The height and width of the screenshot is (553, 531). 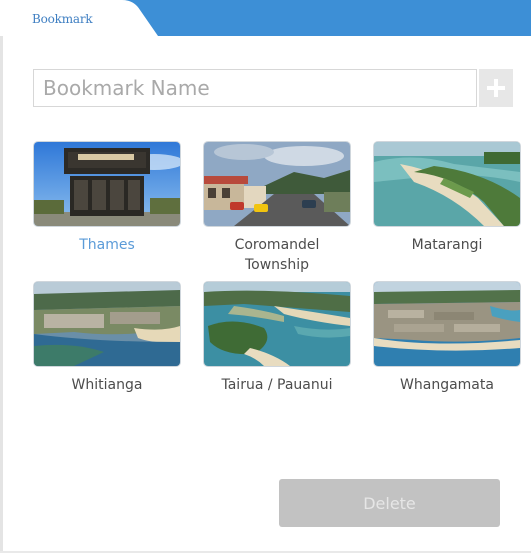 I want to click on bookmark-name-row, so click(x=273, y=89).